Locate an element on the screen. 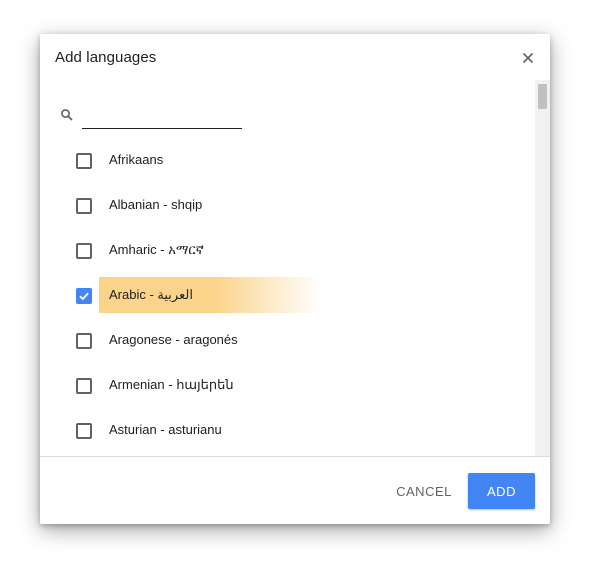  language-label: Armenian - հայերեն is located at coordinates (171, 384).